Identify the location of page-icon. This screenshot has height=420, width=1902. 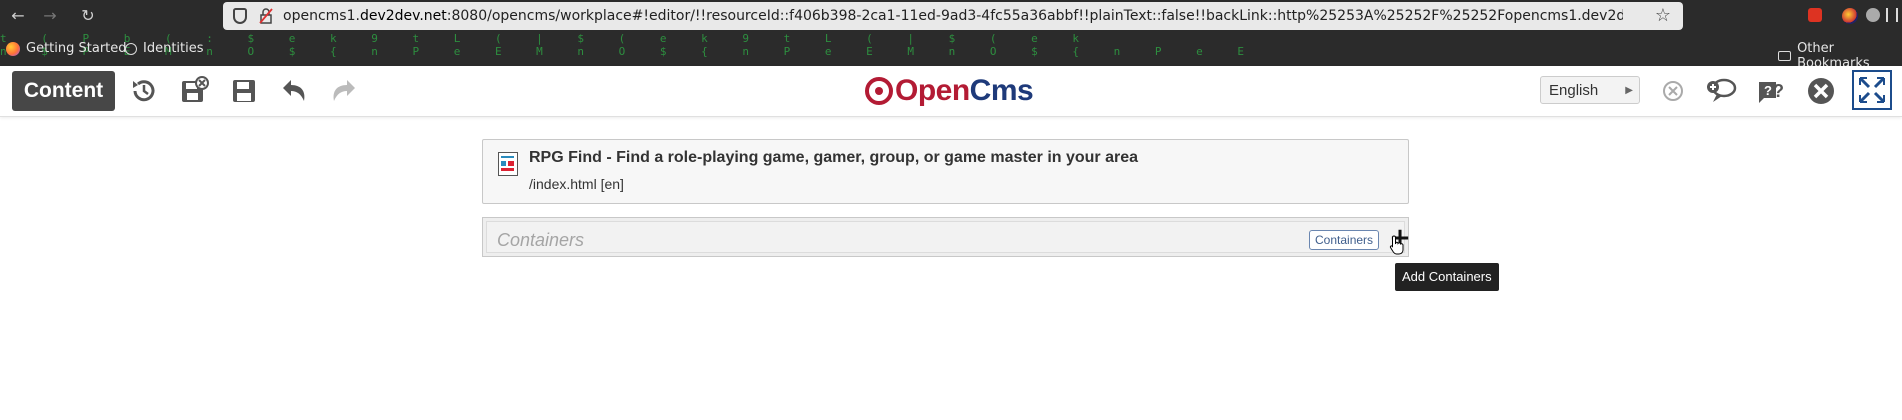
(508, 164).